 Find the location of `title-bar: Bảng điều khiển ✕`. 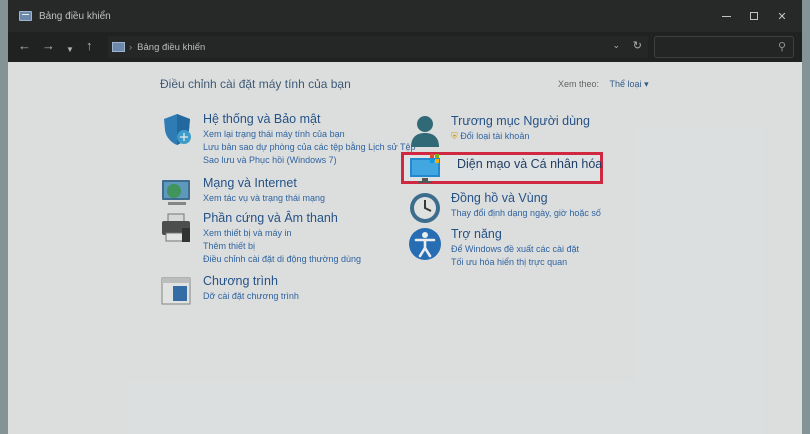

title-bar: Bảng điều khiển ✕ is located at coordinates (405, 16).